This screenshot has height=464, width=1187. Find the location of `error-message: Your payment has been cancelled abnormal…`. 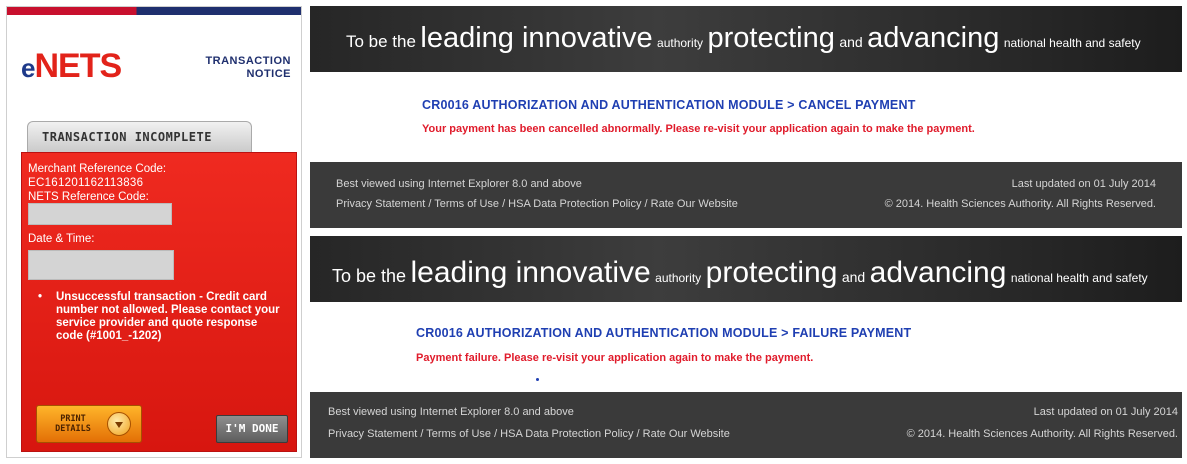

error-message: Your payment has been cancelled abnormal… is located at coordinates (698, 129).